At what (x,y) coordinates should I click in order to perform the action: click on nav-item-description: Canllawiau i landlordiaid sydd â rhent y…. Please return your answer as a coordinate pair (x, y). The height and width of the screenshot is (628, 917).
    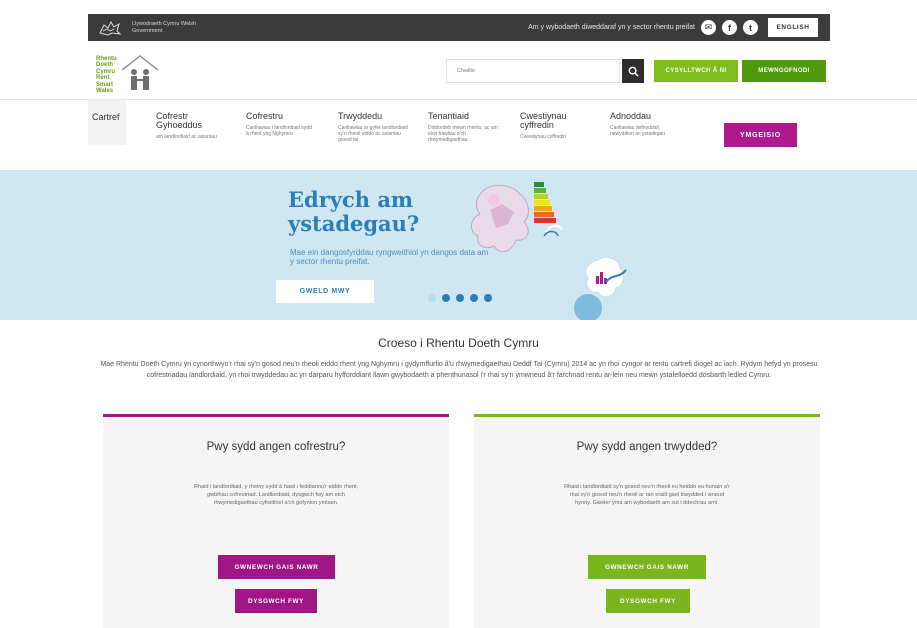
    Looking at the image, I should click on (279, 131).